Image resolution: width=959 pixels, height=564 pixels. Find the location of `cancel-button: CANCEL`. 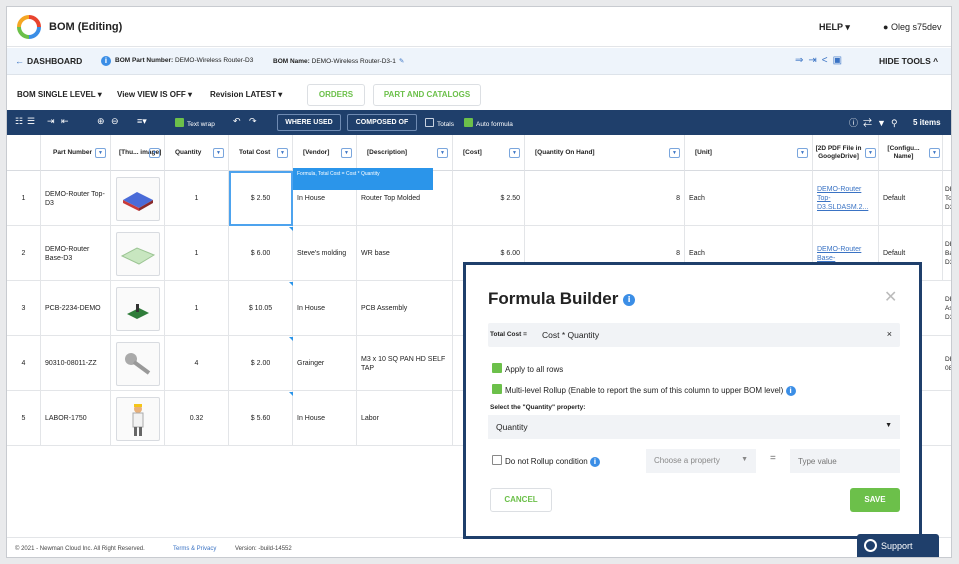

cancel-button: CANCEL is located at coordinates (521, 500).